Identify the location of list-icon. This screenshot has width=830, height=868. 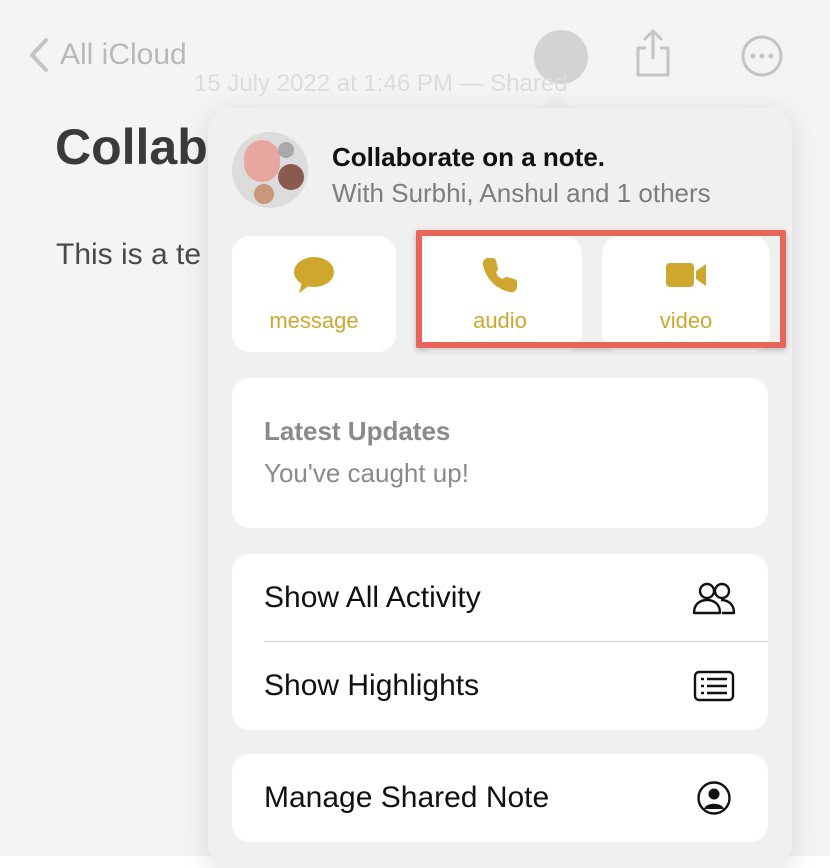
(714, 686).